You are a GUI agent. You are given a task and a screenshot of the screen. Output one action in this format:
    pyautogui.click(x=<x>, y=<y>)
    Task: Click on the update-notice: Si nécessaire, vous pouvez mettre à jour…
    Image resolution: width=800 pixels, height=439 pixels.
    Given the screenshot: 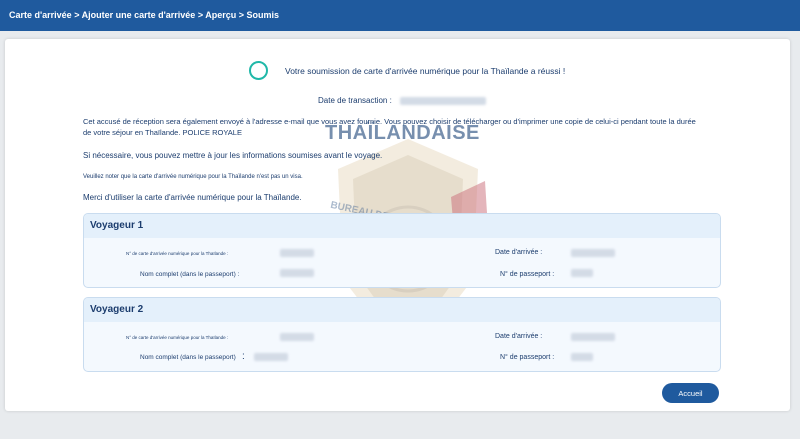 What is the action you would take?
    pyautogui.click(x=233, y=155)
    